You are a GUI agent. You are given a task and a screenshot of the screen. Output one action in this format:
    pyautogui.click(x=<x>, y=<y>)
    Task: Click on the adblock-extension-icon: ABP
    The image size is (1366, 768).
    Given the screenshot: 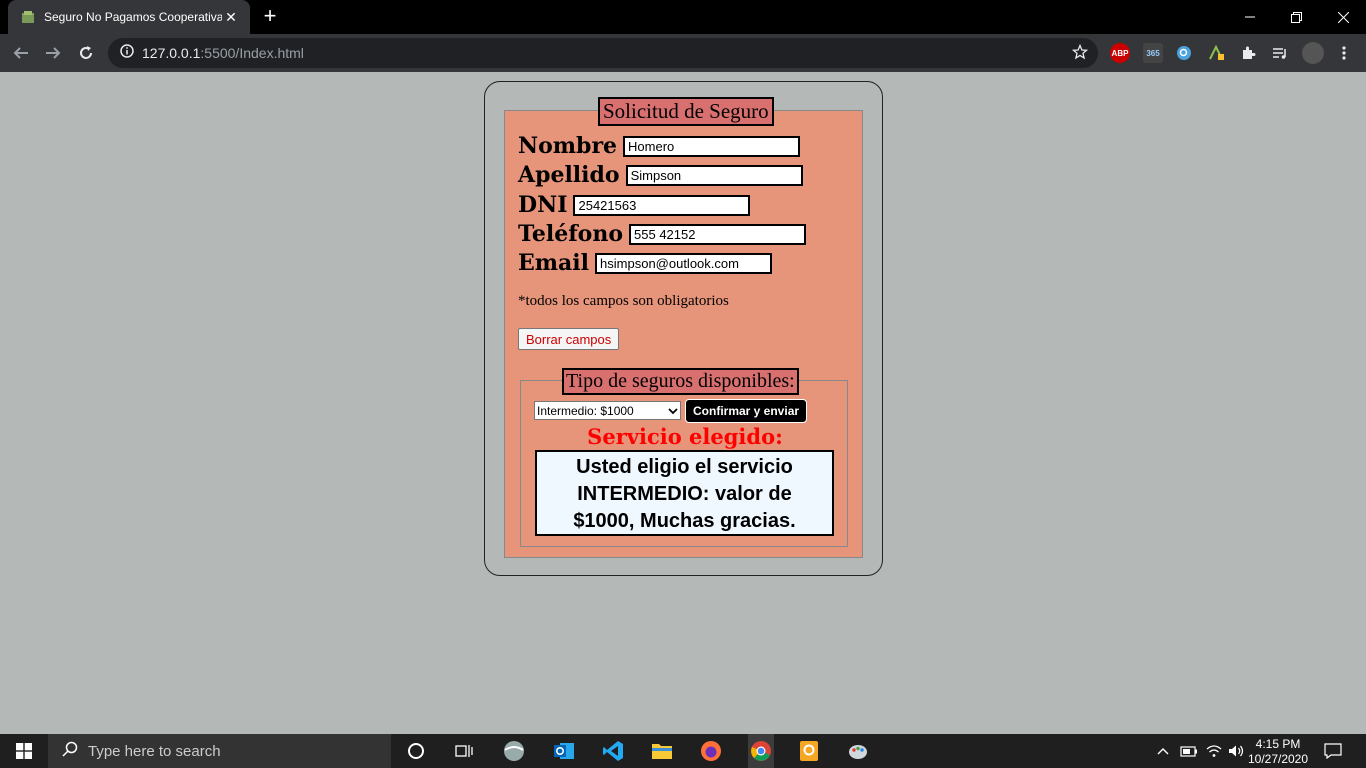 What is the action you would take?
    pyautogui.click(x=1120, y=53)
    